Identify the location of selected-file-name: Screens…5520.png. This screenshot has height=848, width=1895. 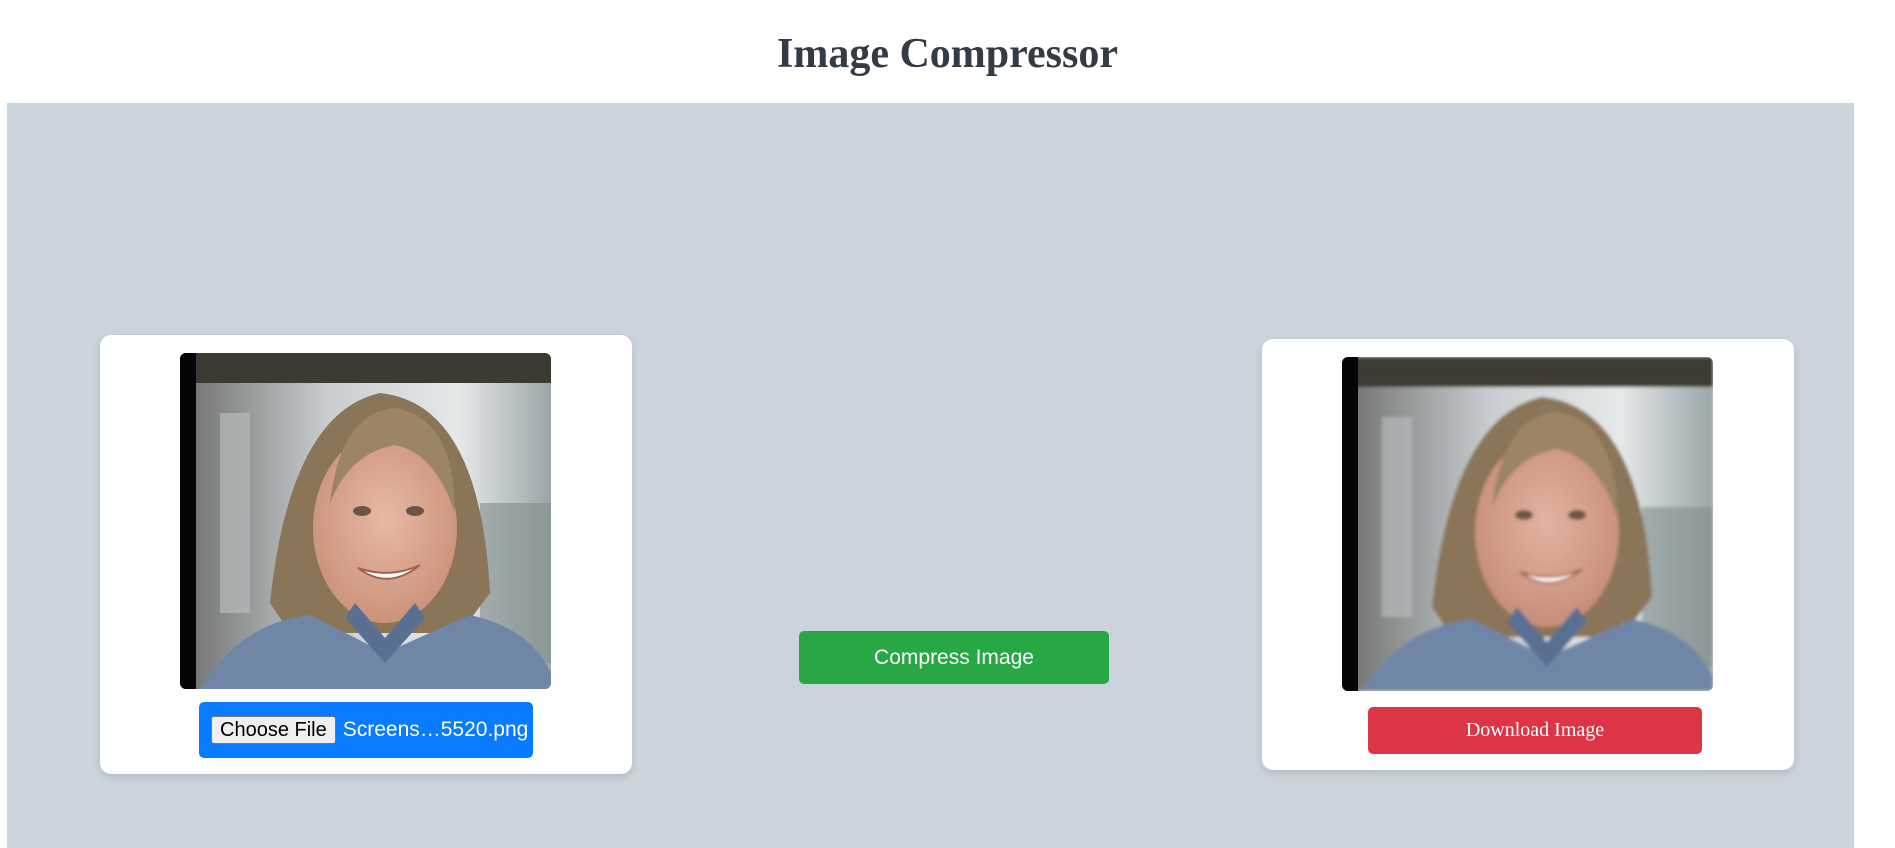
(435, 729).